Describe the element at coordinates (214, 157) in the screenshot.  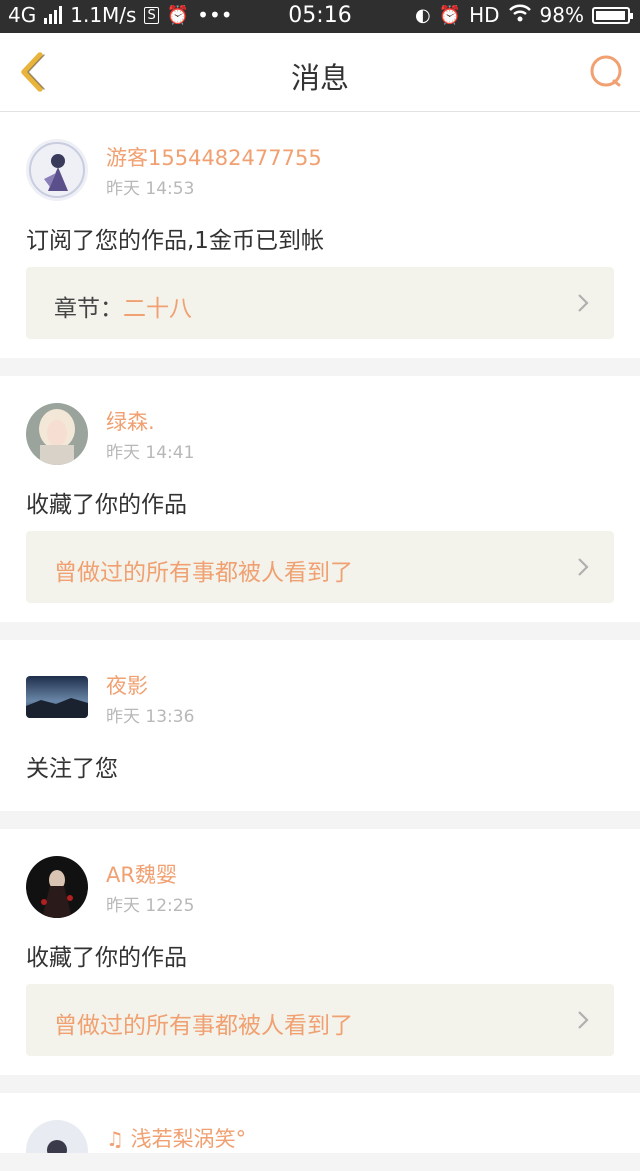
I see `username: 游客1554482477755` at that location.